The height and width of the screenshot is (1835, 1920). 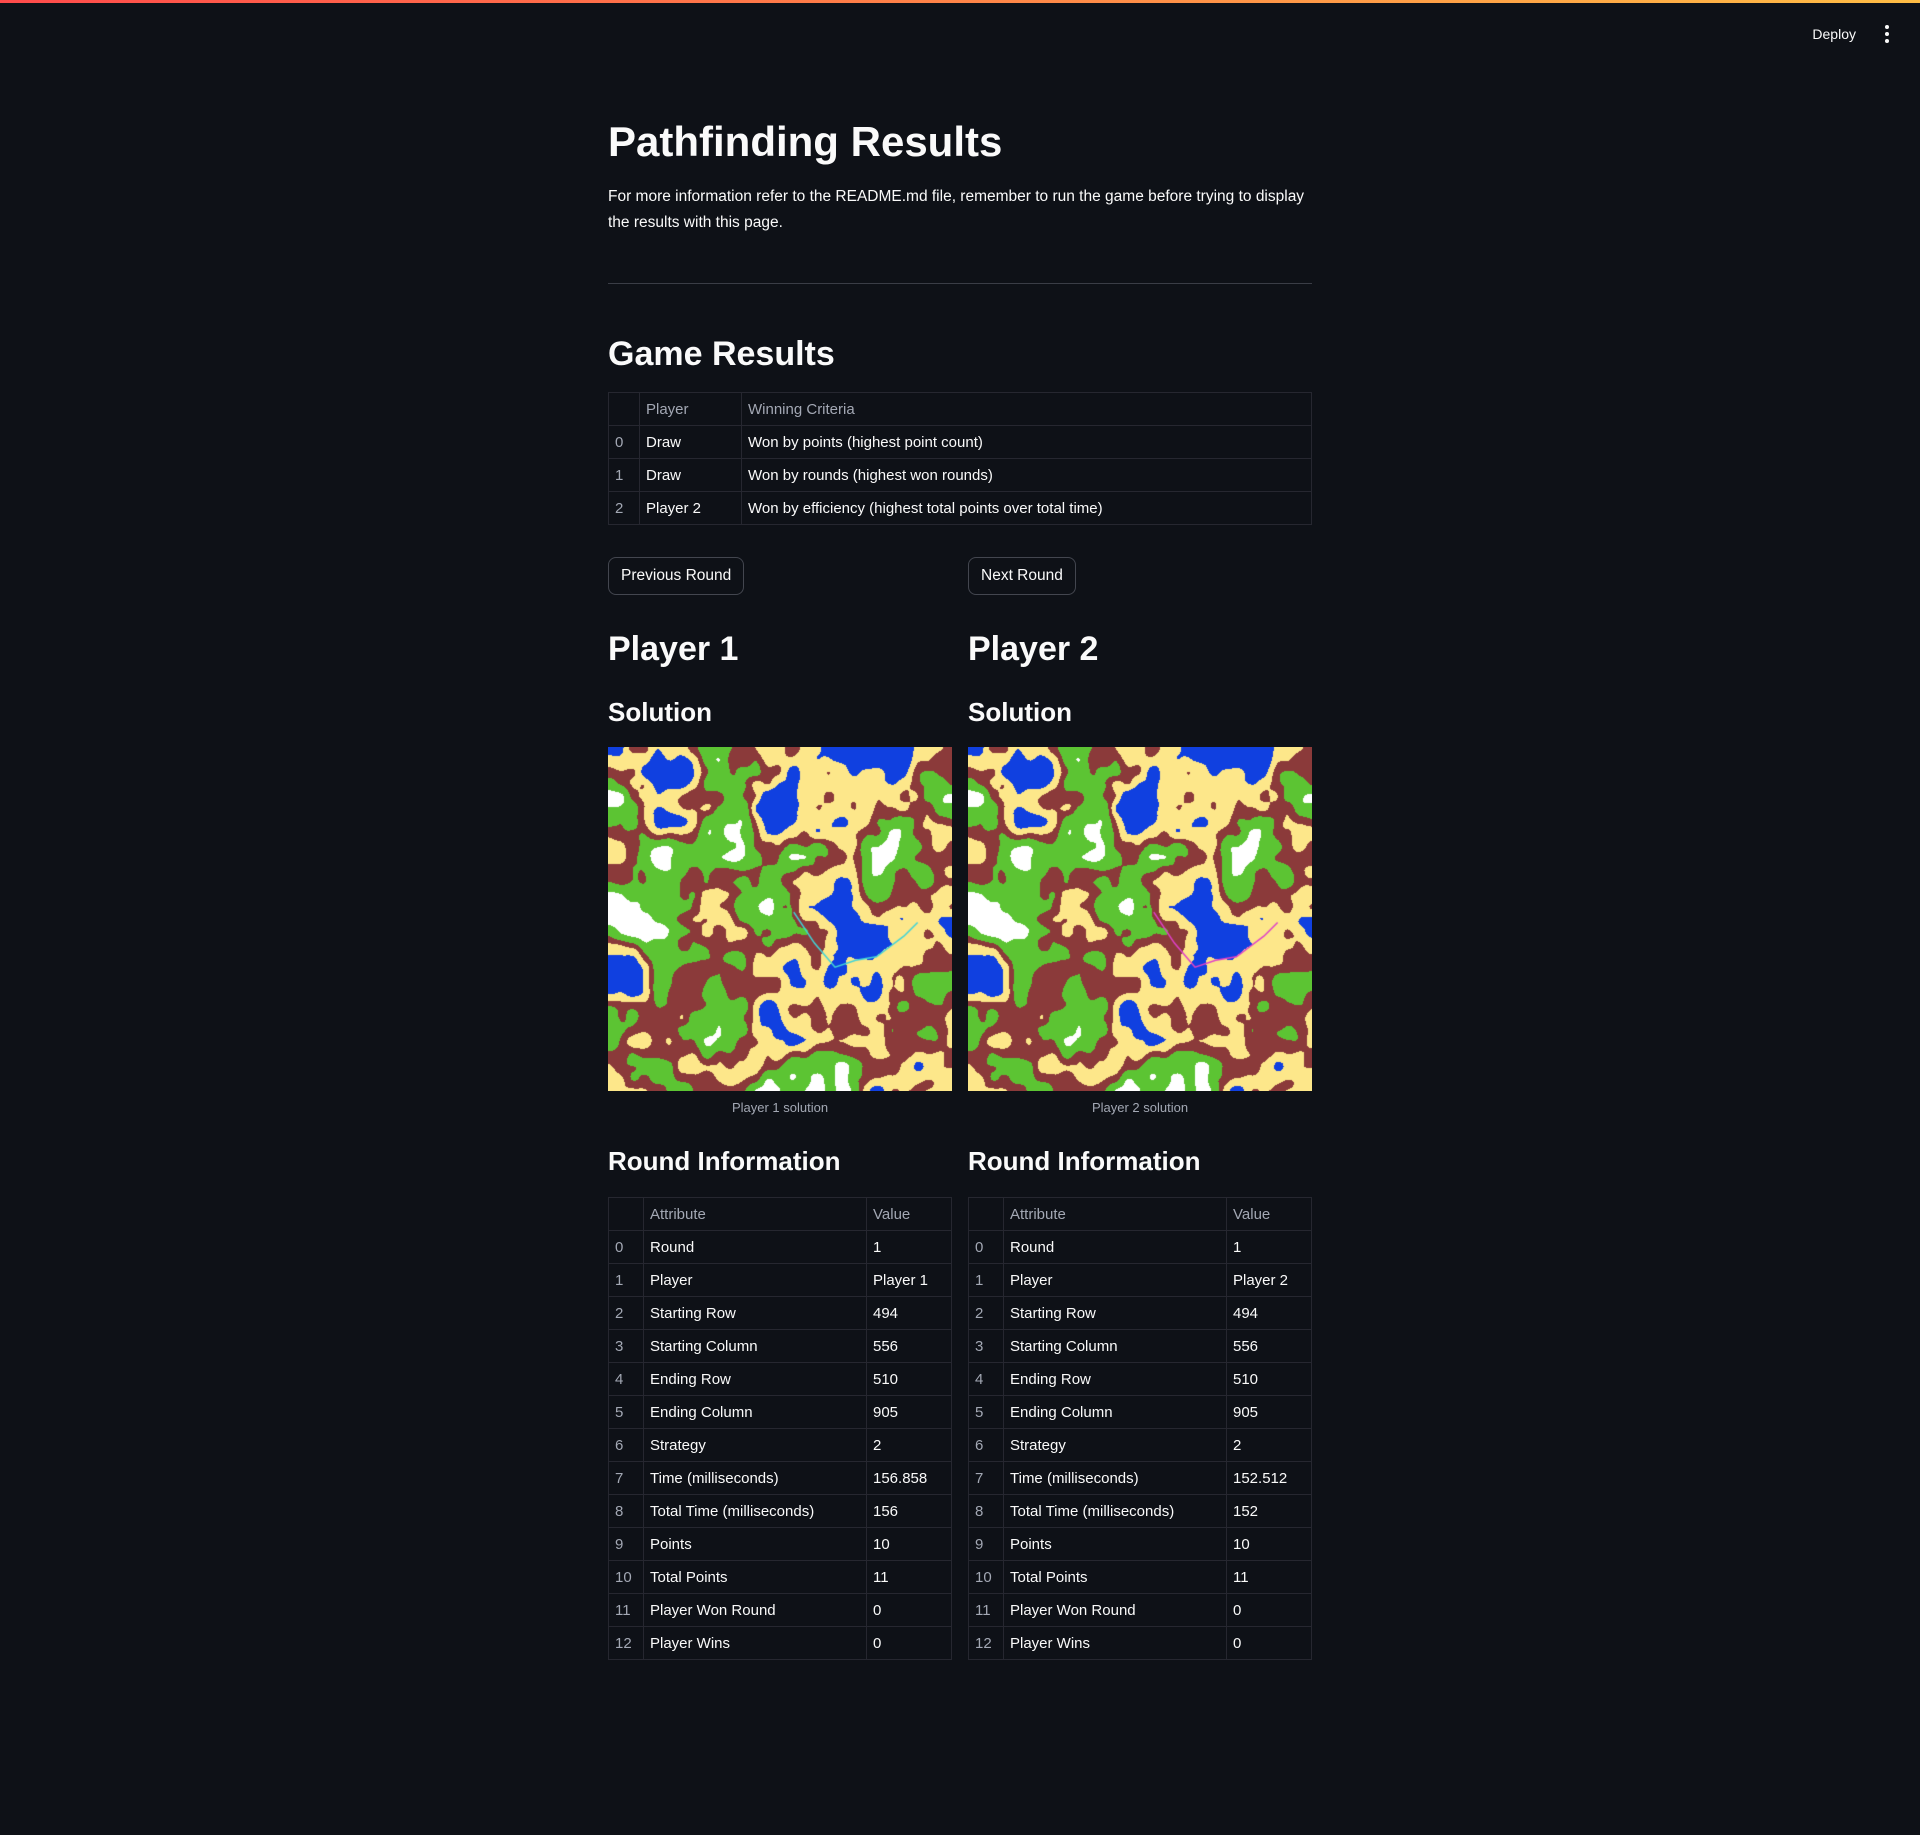 What do you see at coordinates (780, 1544) in the screenshot?
I see `table-row: 9 Points 10` at bounding box center [780, 1544].